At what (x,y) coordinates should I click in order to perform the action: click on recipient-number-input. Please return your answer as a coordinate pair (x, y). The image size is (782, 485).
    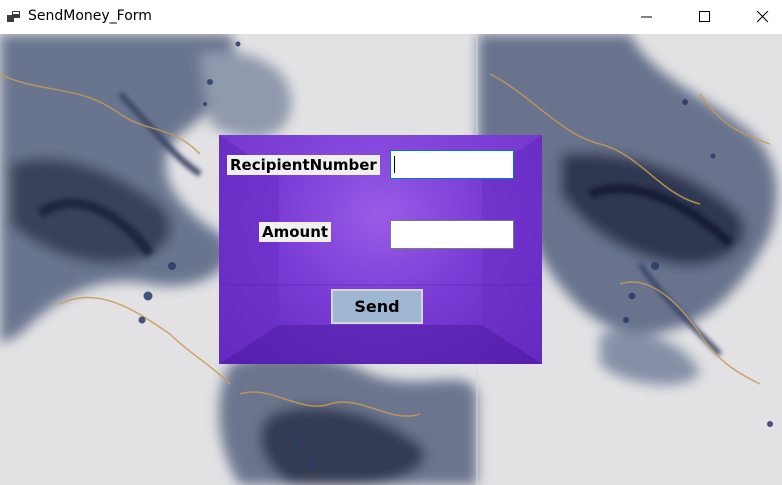
    Looking at the image, I should click on (452, 164).